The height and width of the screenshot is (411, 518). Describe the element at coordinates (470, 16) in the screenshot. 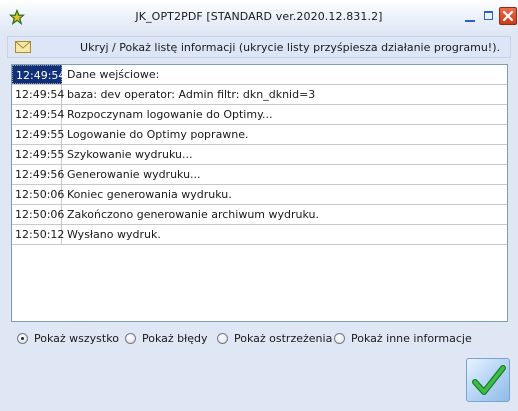

I see `minimize-button` at that location.